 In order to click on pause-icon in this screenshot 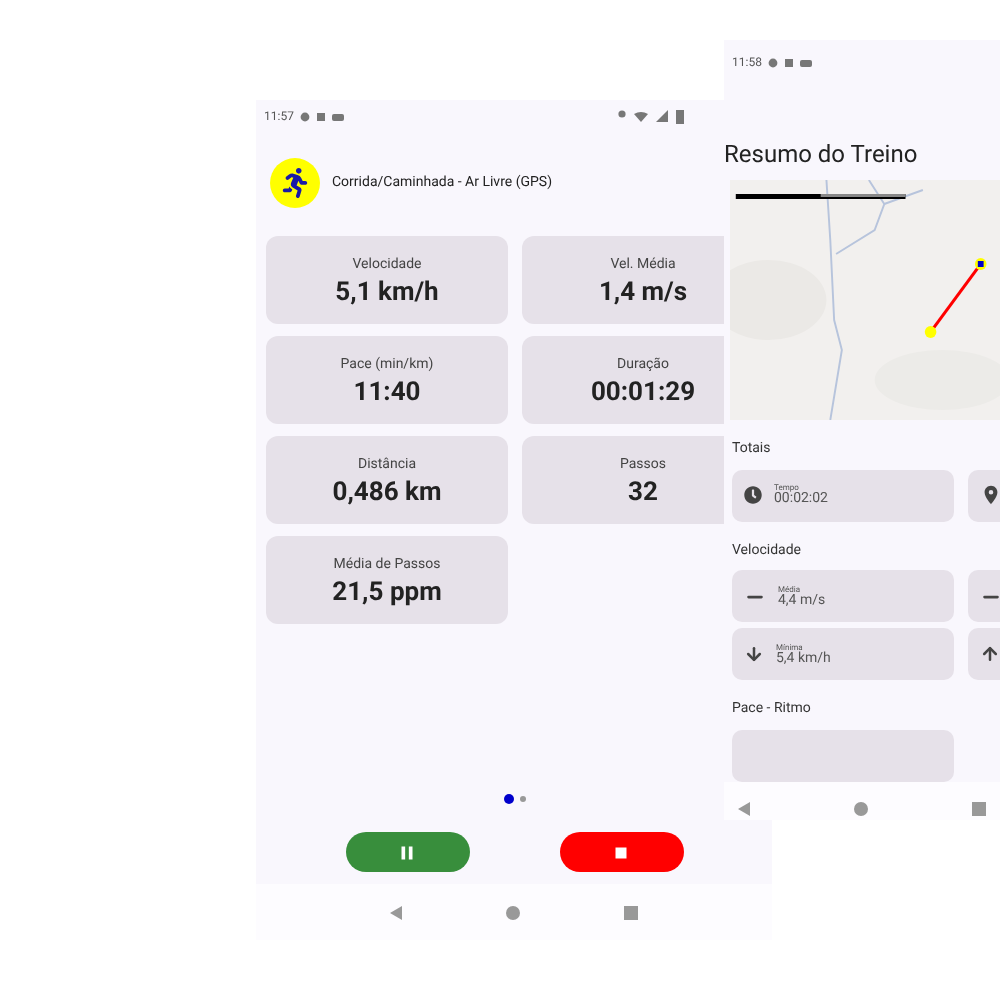, I will do `click(407, 852)`.